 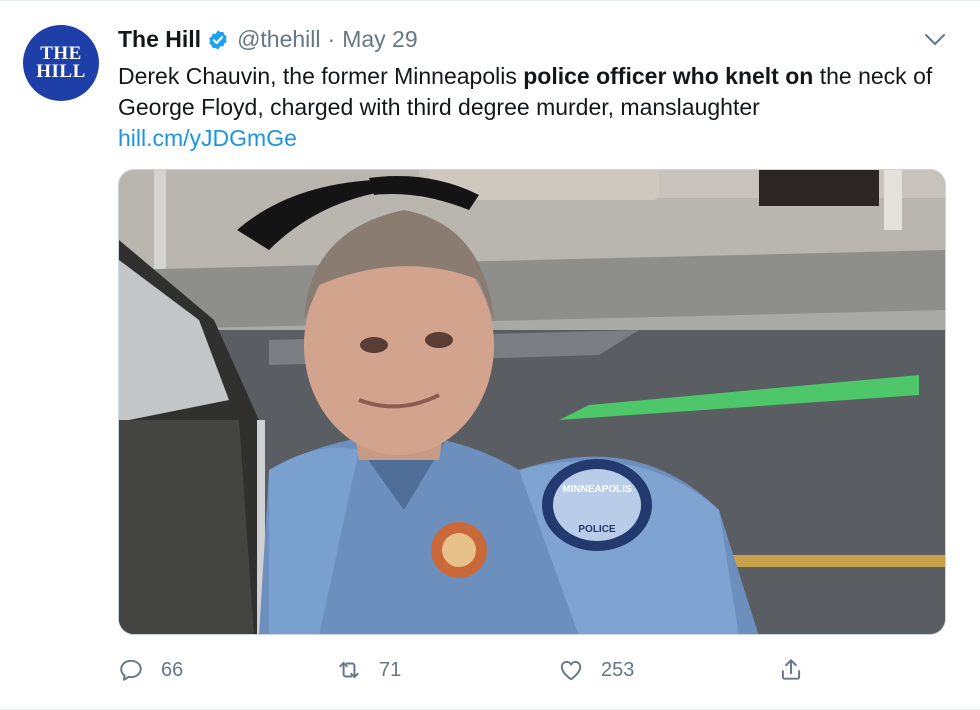 I want to click on badge-text-top: MINNEAPOLIS, so click(x=597, y=489).